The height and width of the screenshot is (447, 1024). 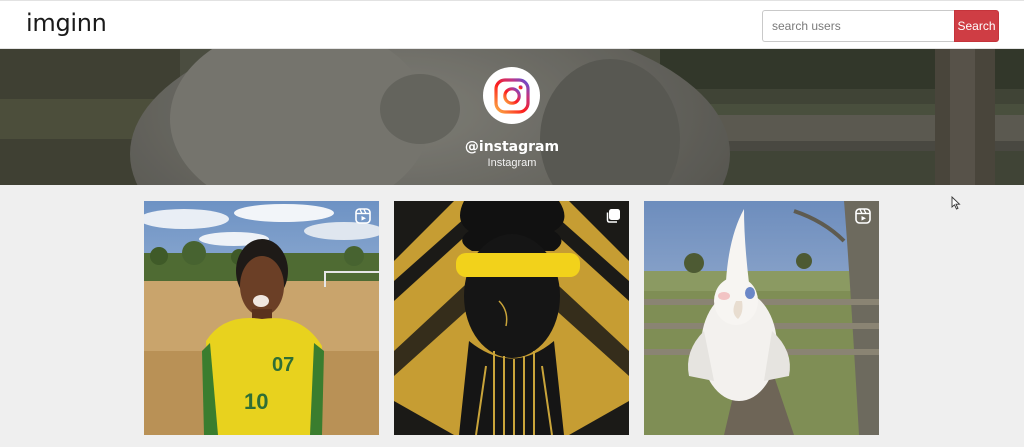 I want to click on post-card: 07 10, so click(x=261, y=318).